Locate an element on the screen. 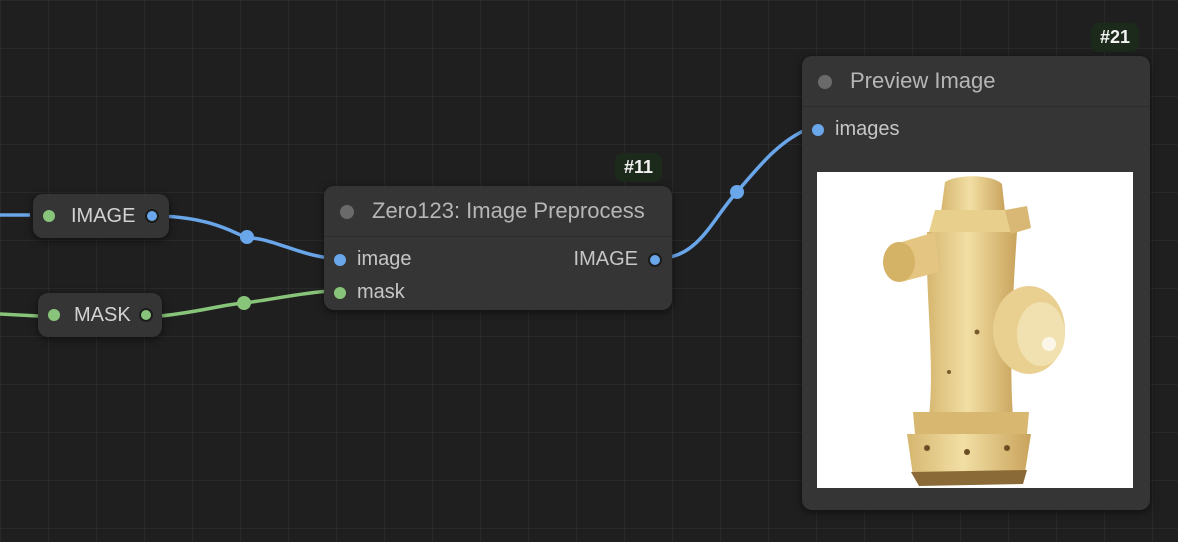 Image resolution: width=1178 pixels, height=542 pixels. input-image-label: image is located at coordinates (384, 259).